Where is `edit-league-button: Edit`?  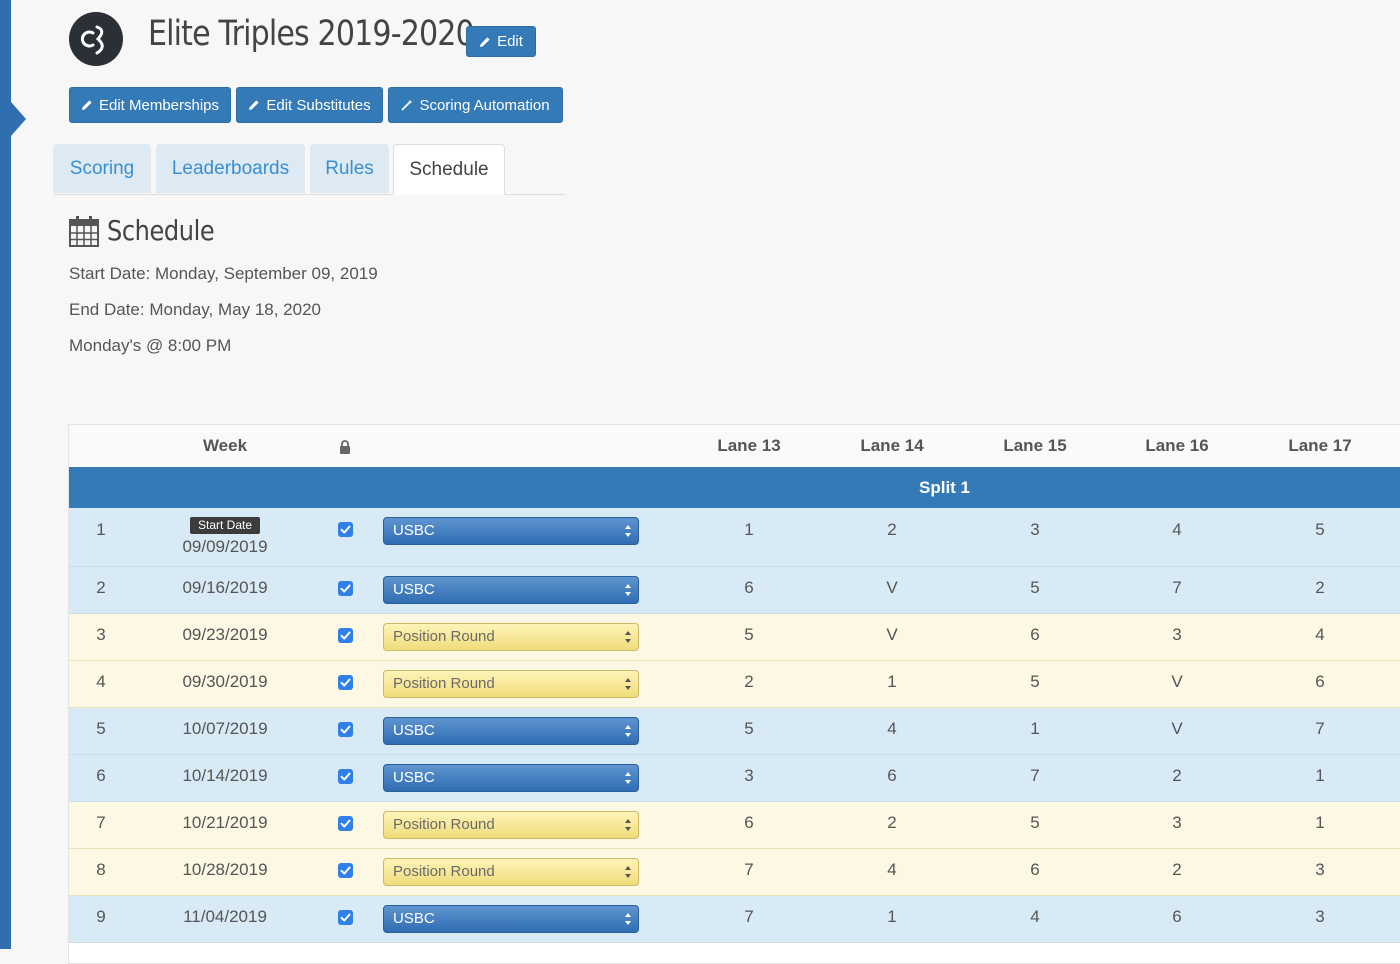
edit-league-button: Edit is located at coordinates (501, 41).